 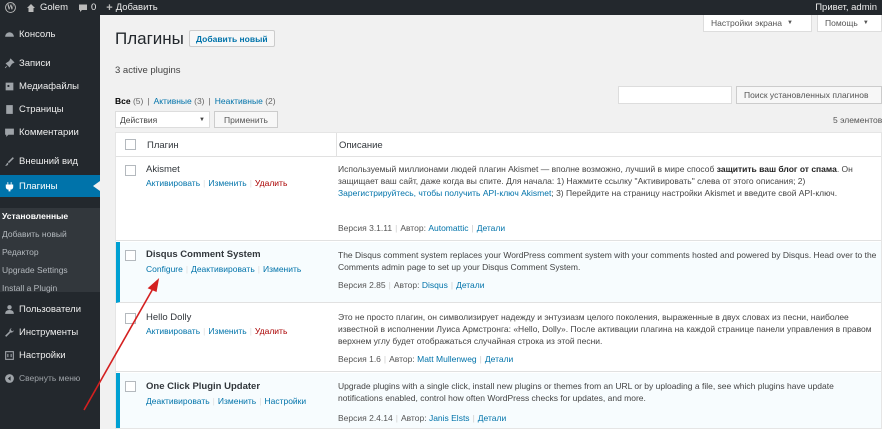 I want to click on plugin-actions: Configure | Деактивировать | Изменить, so click(x=224, y=269).